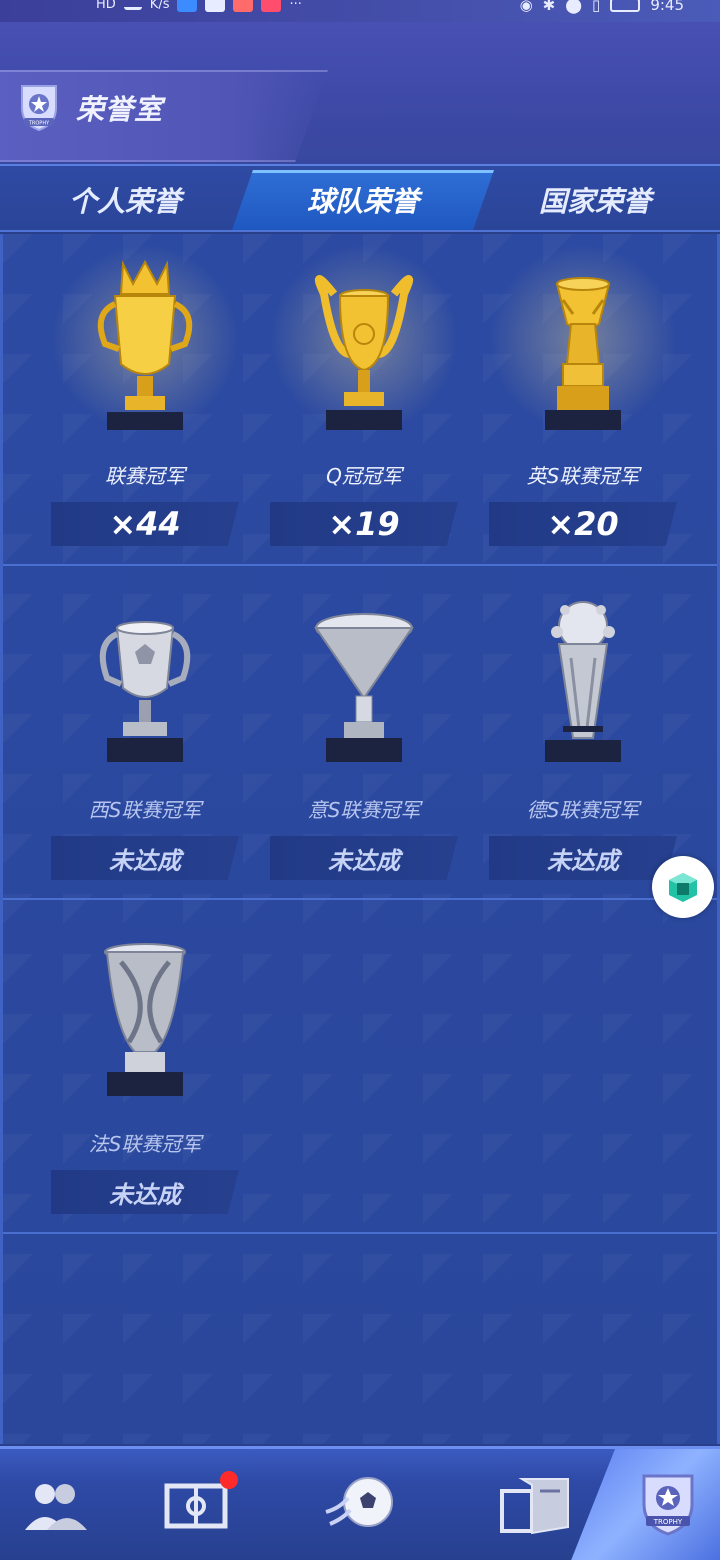 The width and height of the screenshot is (720, 1560). What do you see at coordinates (145, 1144) in the screenshot?
I see `trophy-name: 法S联赛冠军` at bounding box center [145, 1144].